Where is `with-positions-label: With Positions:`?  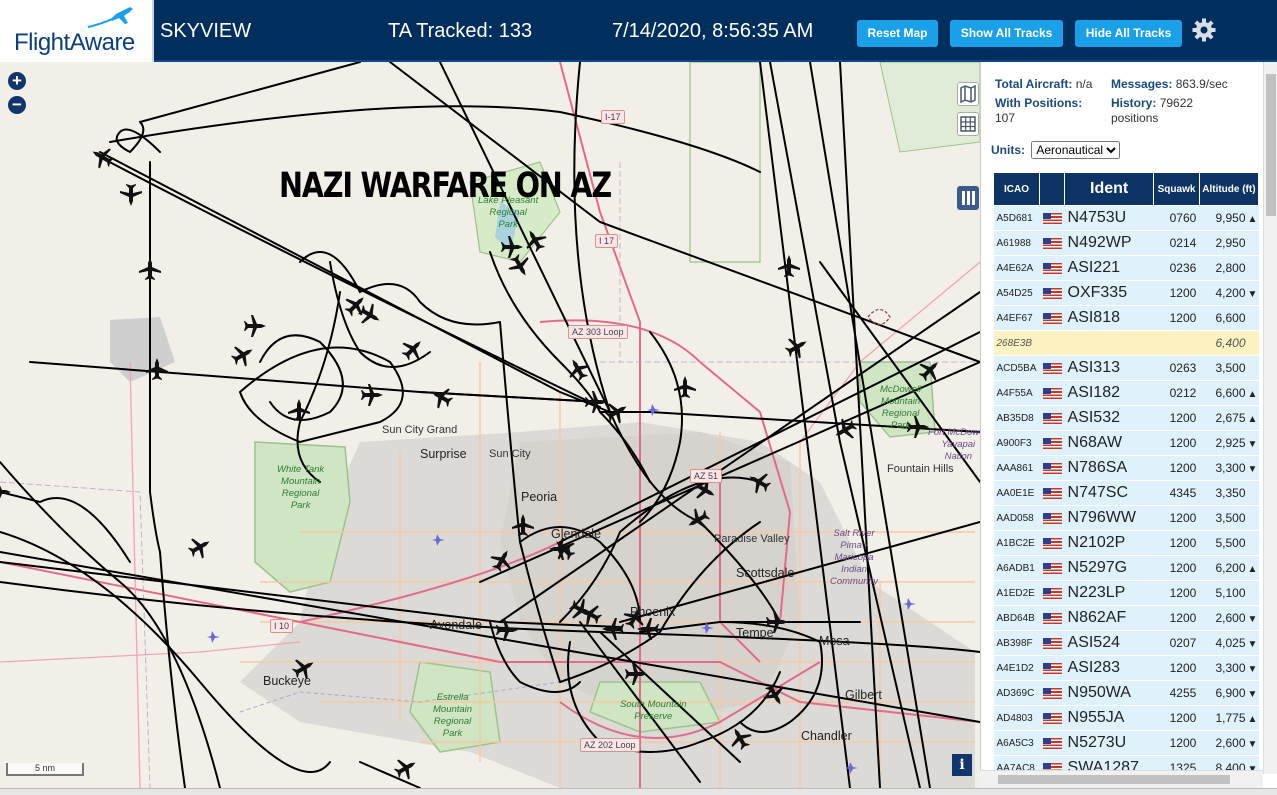
with-positions-label: With Positions: is located at coordinates (1039, 103).